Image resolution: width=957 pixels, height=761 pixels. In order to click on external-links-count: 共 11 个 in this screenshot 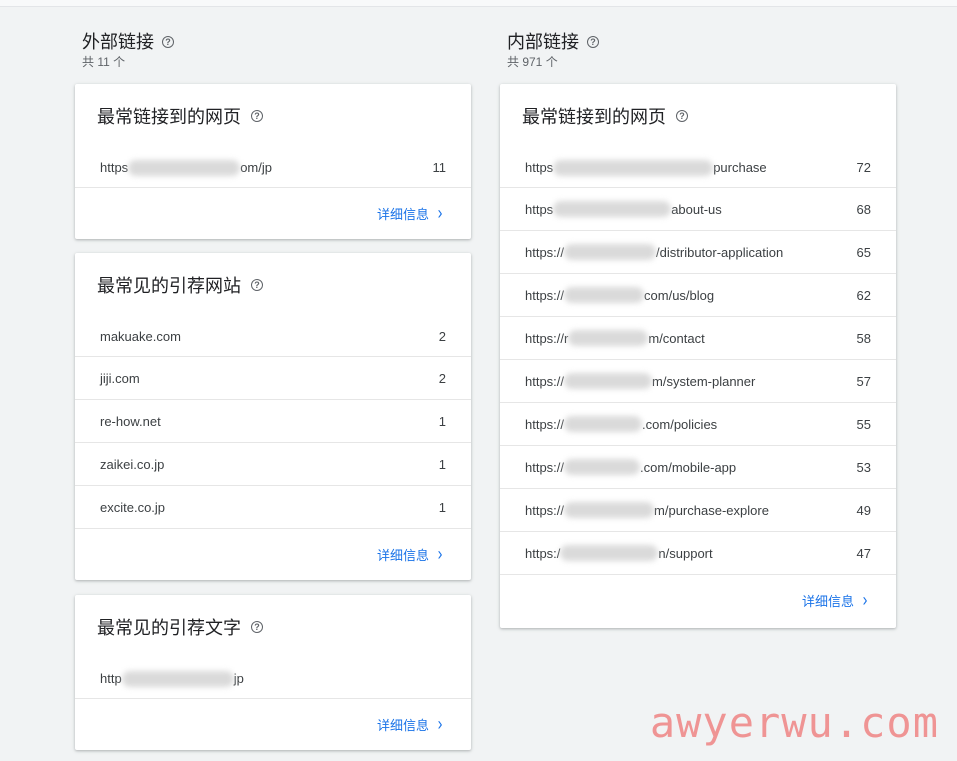, I will do `click(104, 62)`.